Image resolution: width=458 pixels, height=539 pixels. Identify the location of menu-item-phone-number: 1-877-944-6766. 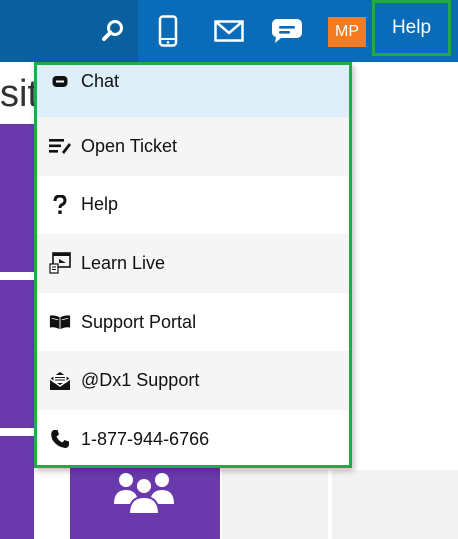
(193, 439).